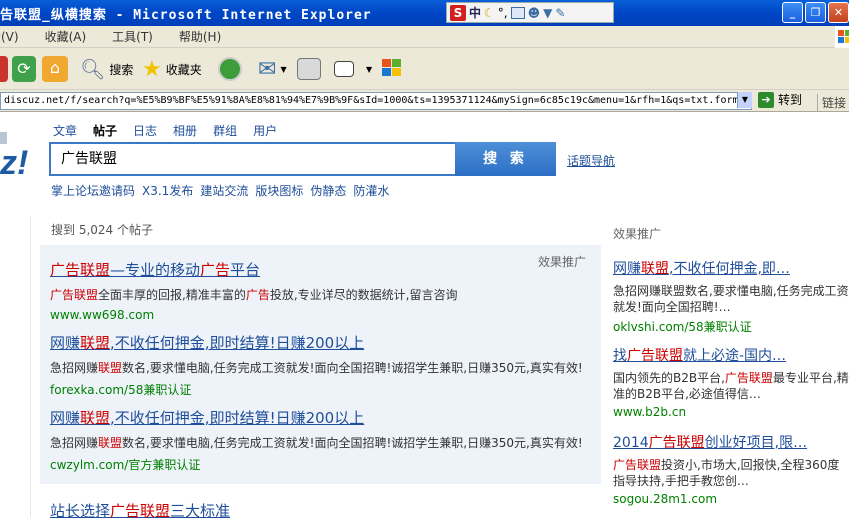 This screenshot has height=521, width=849. What do you see at coordinates (252, 159) in the screenshot?
I see `search-input: 广告联盟` at bounding box center [252, 159].